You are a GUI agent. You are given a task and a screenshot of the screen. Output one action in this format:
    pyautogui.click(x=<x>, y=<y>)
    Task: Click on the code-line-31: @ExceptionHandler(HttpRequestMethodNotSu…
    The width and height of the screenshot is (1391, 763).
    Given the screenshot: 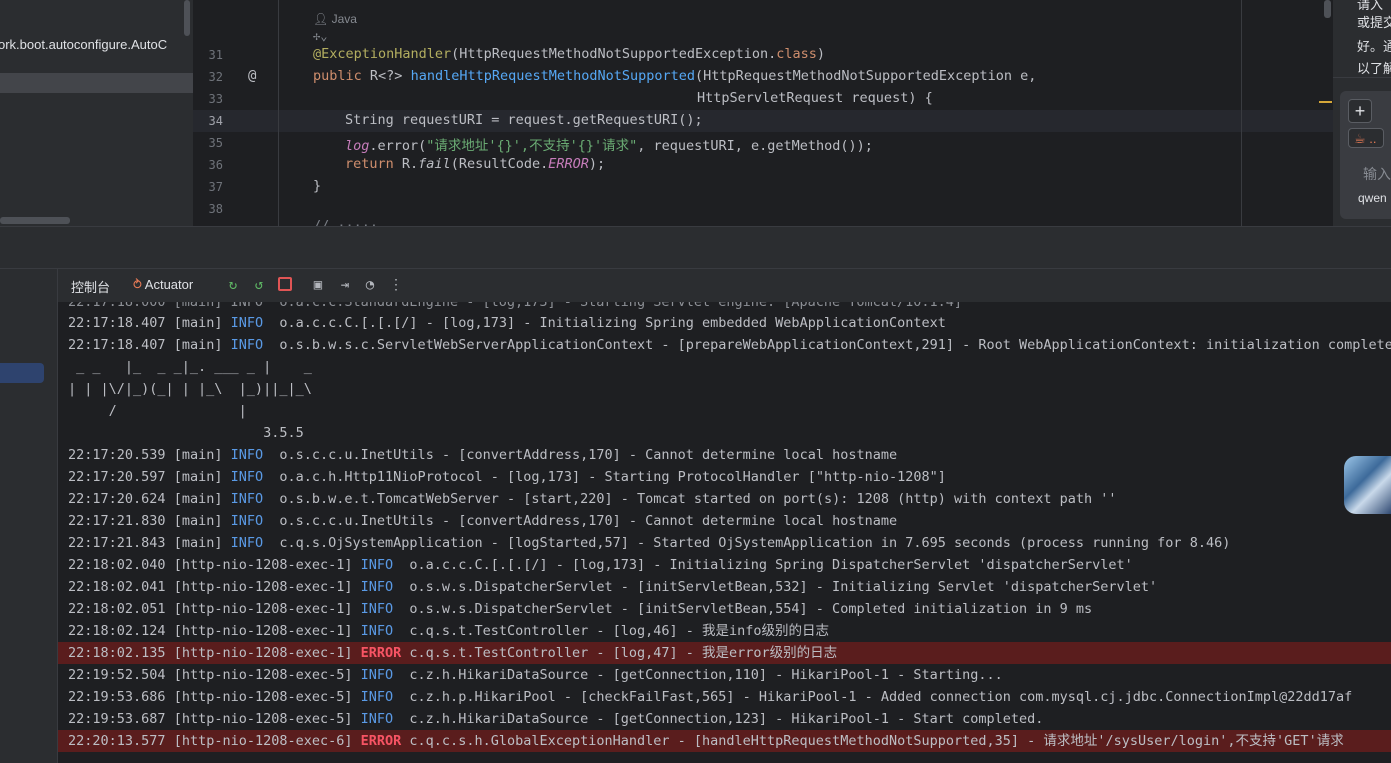 What is the action you would take?
    pyautogui.click(x=569, y=54)
    